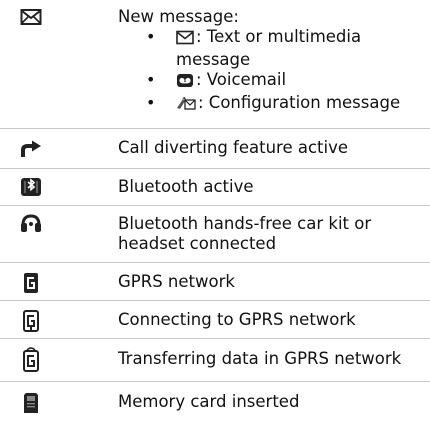 The height and width of the screenshot is (429, 430). I want to click on row-label-cont: headset connected, so click(197, 243).